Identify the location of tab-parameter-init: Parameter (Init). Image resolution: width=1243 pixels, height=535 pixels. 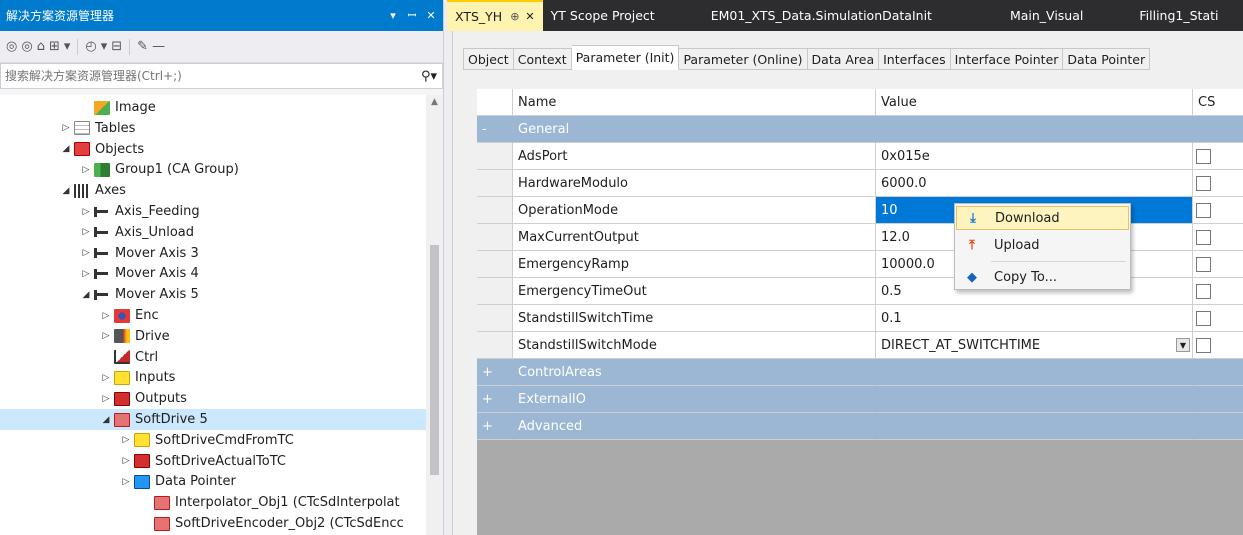
(625, 57).